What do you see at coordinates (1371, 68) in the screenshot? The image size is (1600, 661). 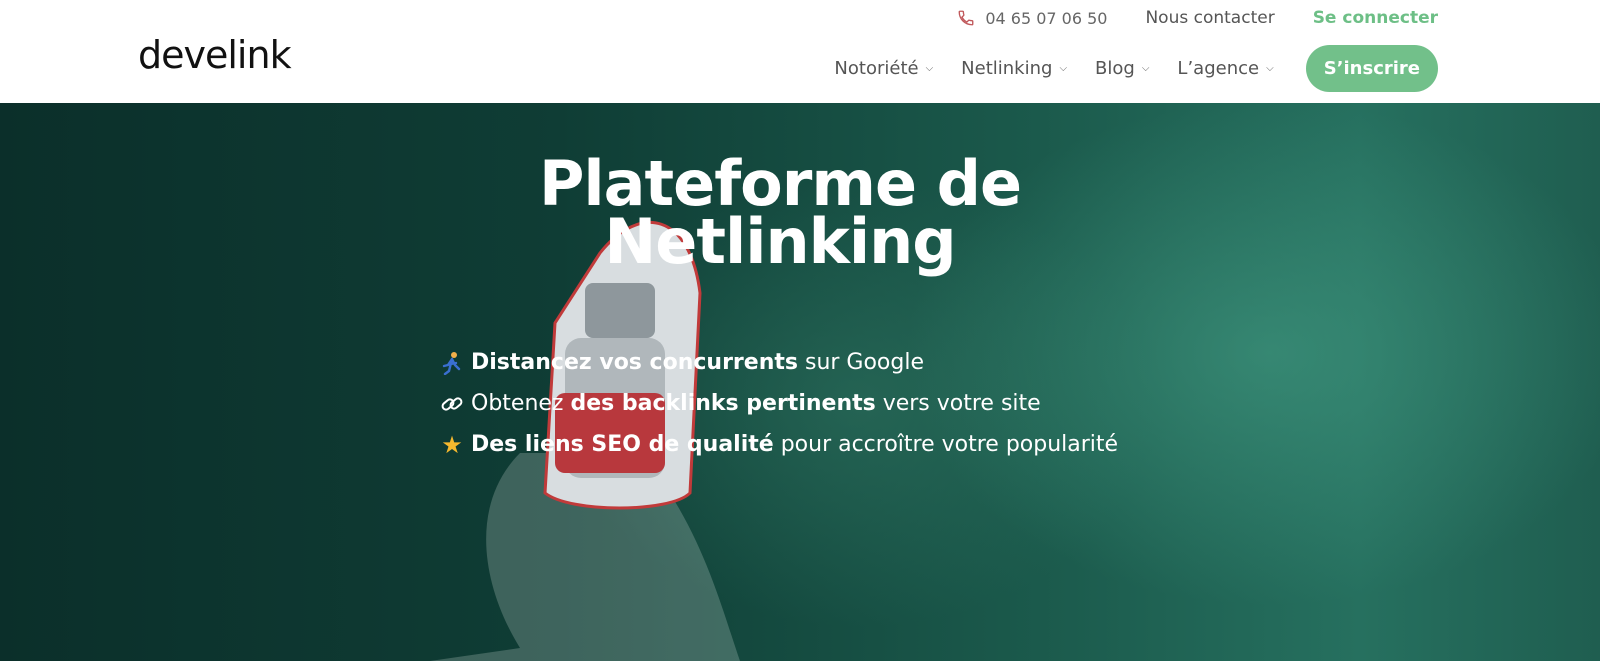 I see `signup-button: S’inscrire` at bounding box center [1371, 68].